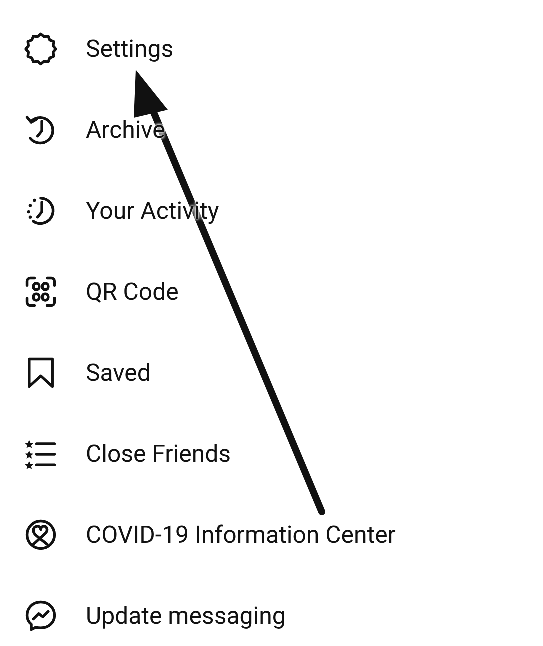 The width and height of the screenshot is (543, 646). Describe the element at coordinates (241, 534) in the screenshot. I see `menu-item-label: COVID-19 Information Center` at that location.